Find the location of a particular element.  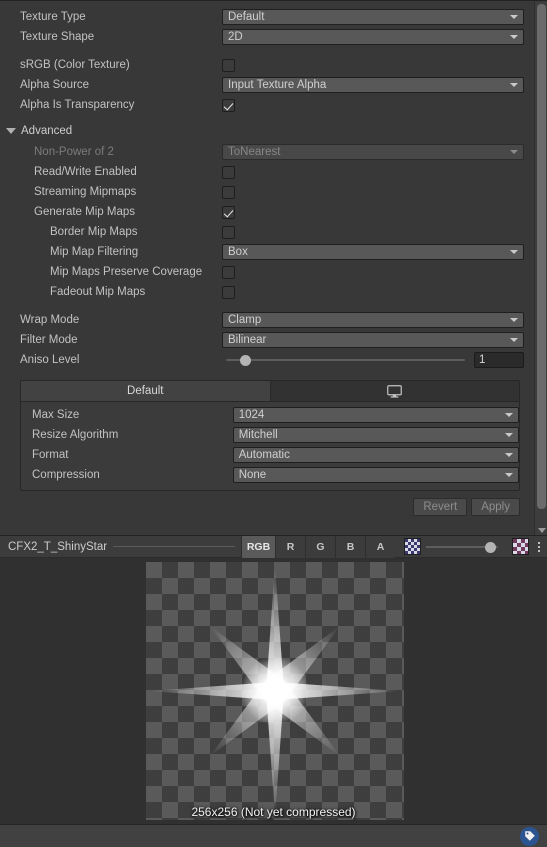

row-mip-maps-preserve-coverage: Mip Maps Preserve Coverage is located at coordinates (266, 272).